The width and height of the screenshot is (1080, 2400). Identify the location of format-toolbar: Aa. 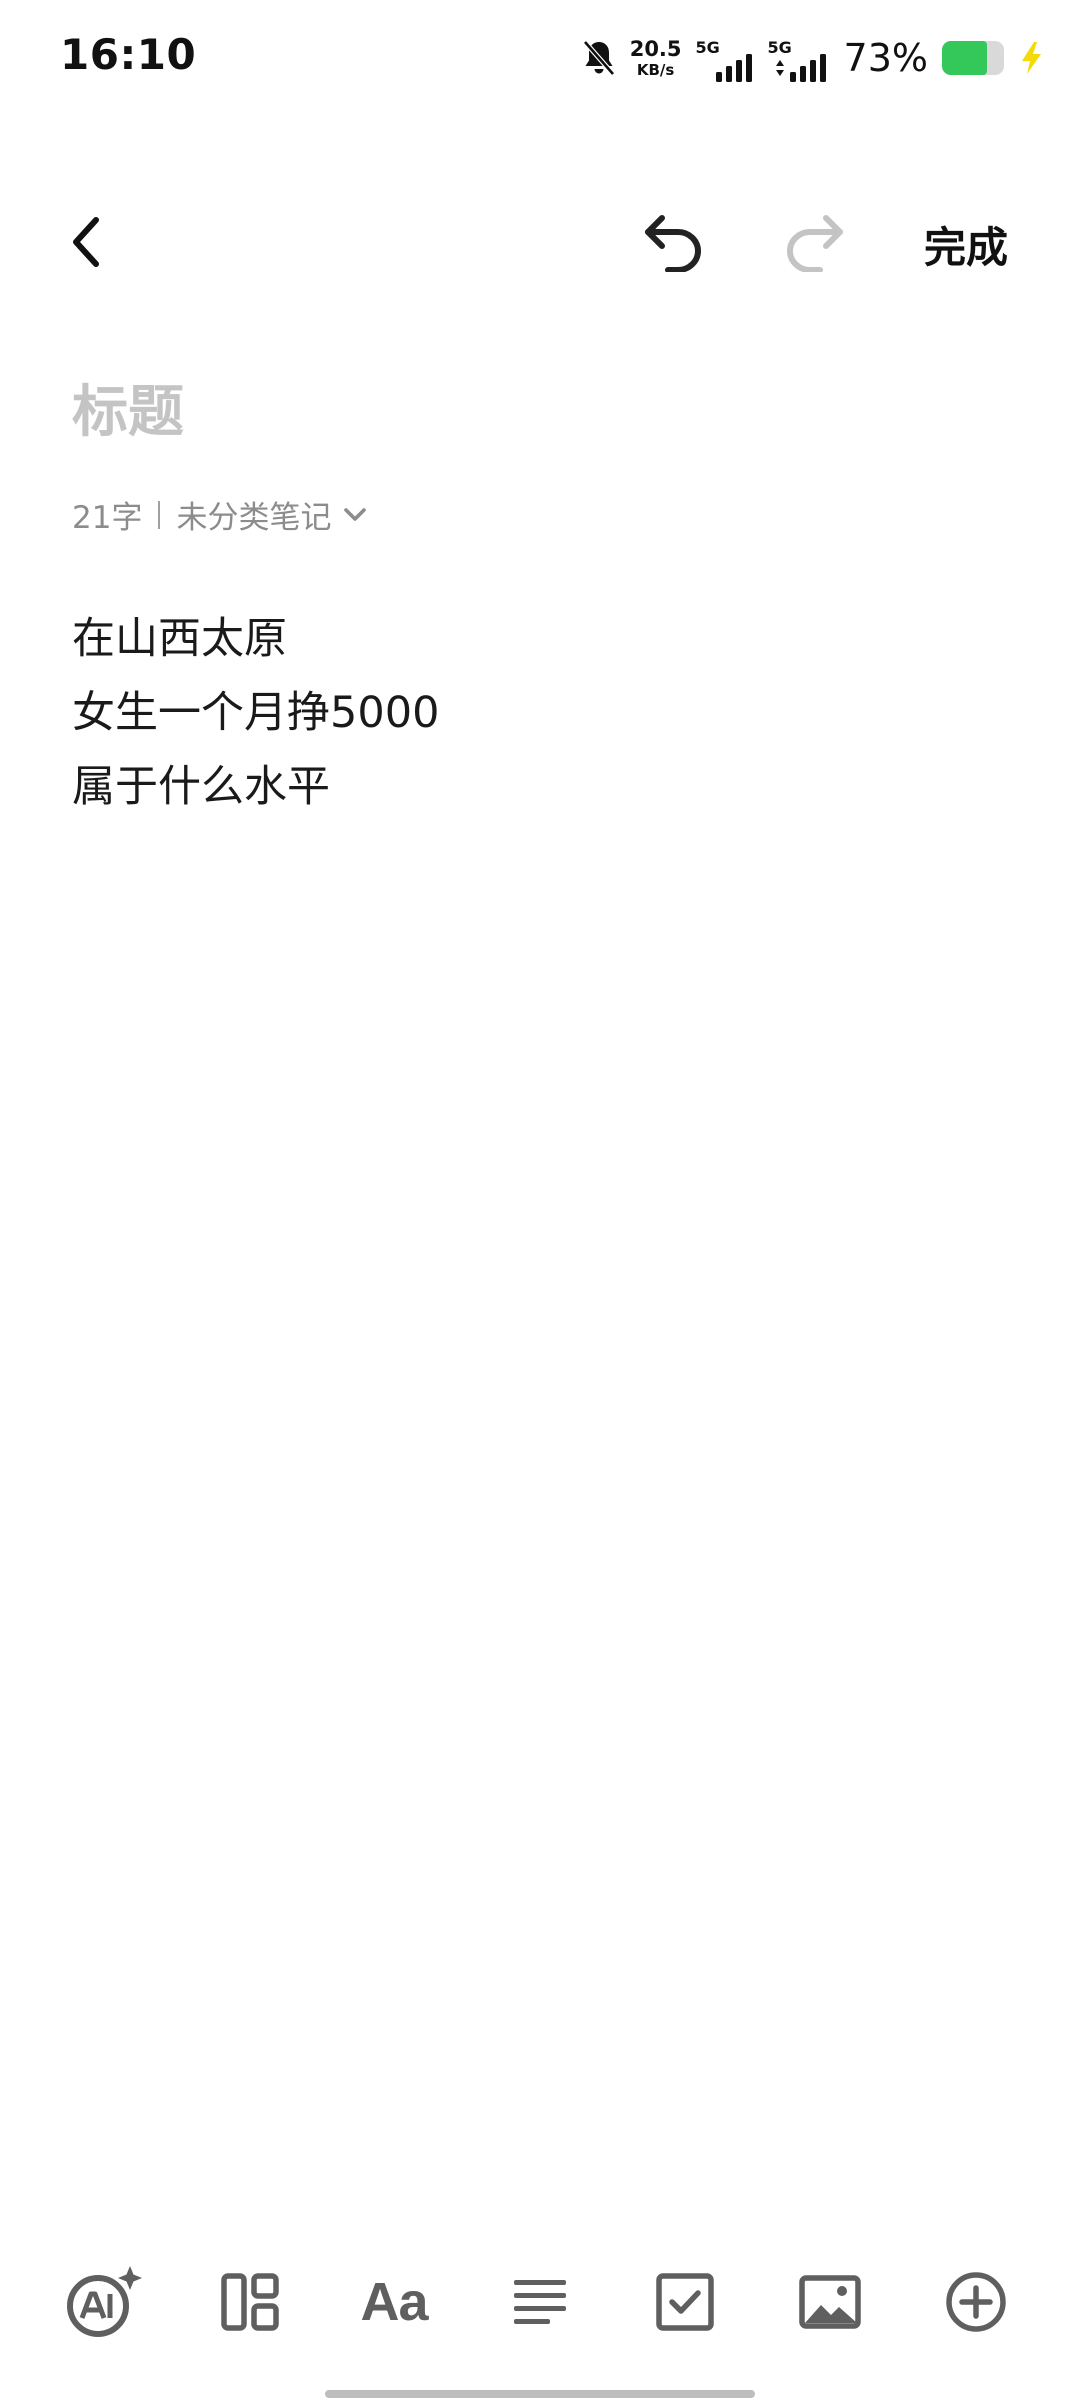
(540, 2302).